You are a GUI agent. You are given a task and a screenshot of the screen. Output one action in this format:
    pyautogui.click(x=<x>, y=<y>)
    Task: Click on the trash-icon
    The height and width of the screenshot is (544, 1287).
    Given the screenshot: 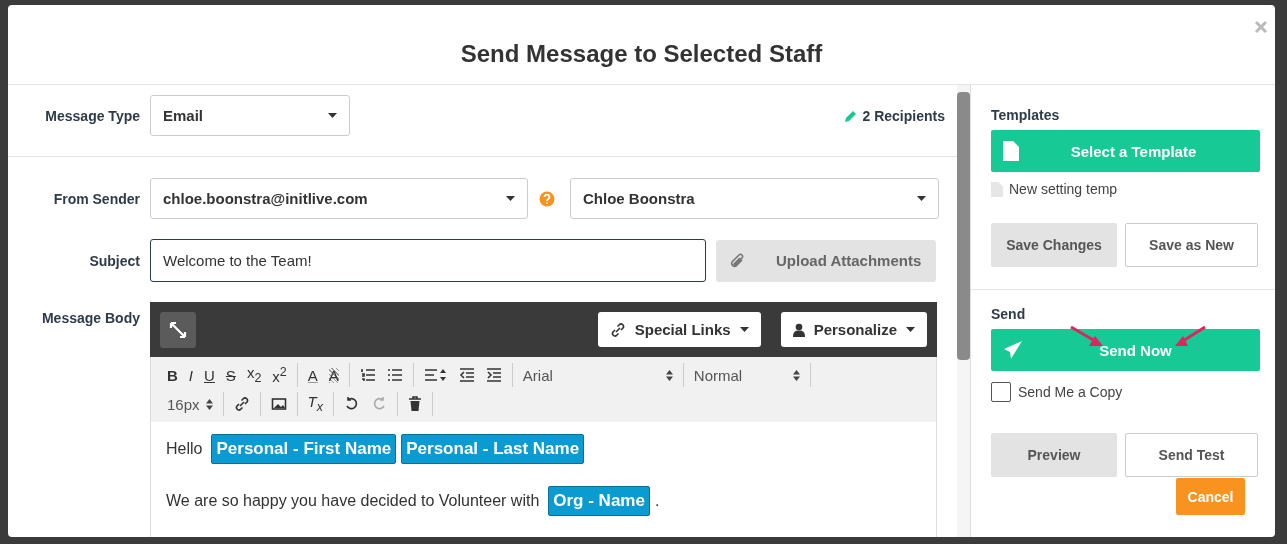 What is the action you would take?
    pyautogui.click(x=414, y=404)
    